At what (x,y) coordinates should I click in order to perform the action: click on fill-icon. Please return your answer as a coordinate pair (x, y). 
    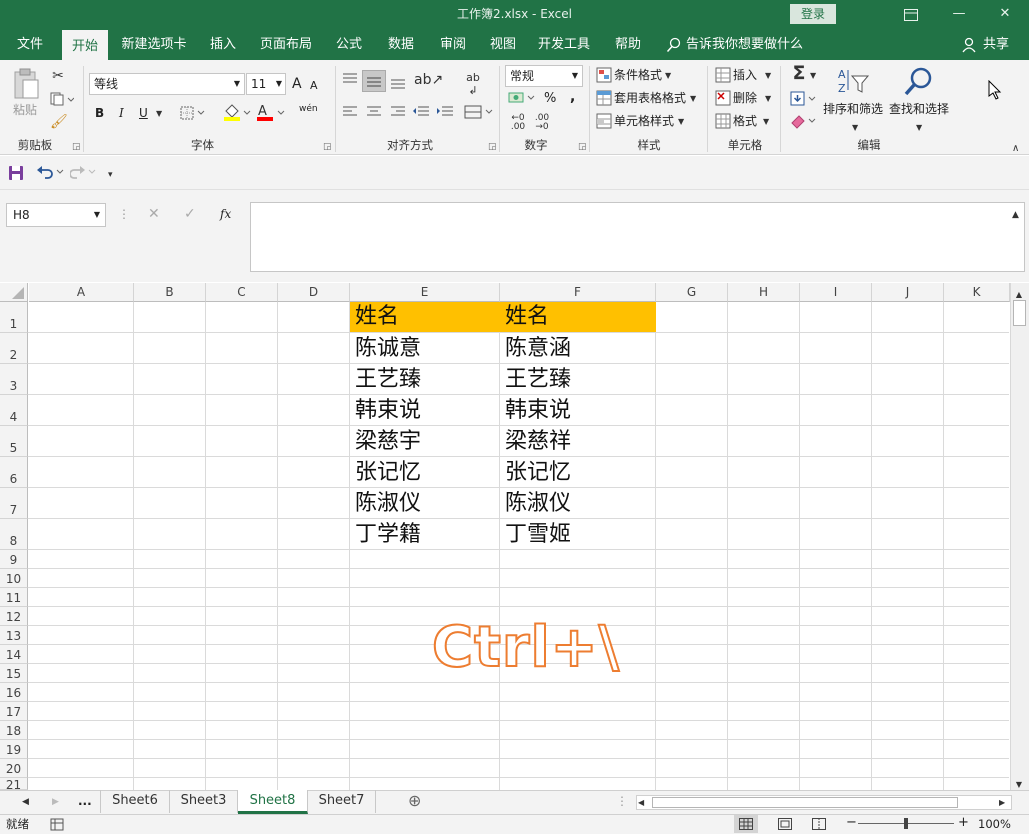
    Looking at the image, I should click on (805, 100).